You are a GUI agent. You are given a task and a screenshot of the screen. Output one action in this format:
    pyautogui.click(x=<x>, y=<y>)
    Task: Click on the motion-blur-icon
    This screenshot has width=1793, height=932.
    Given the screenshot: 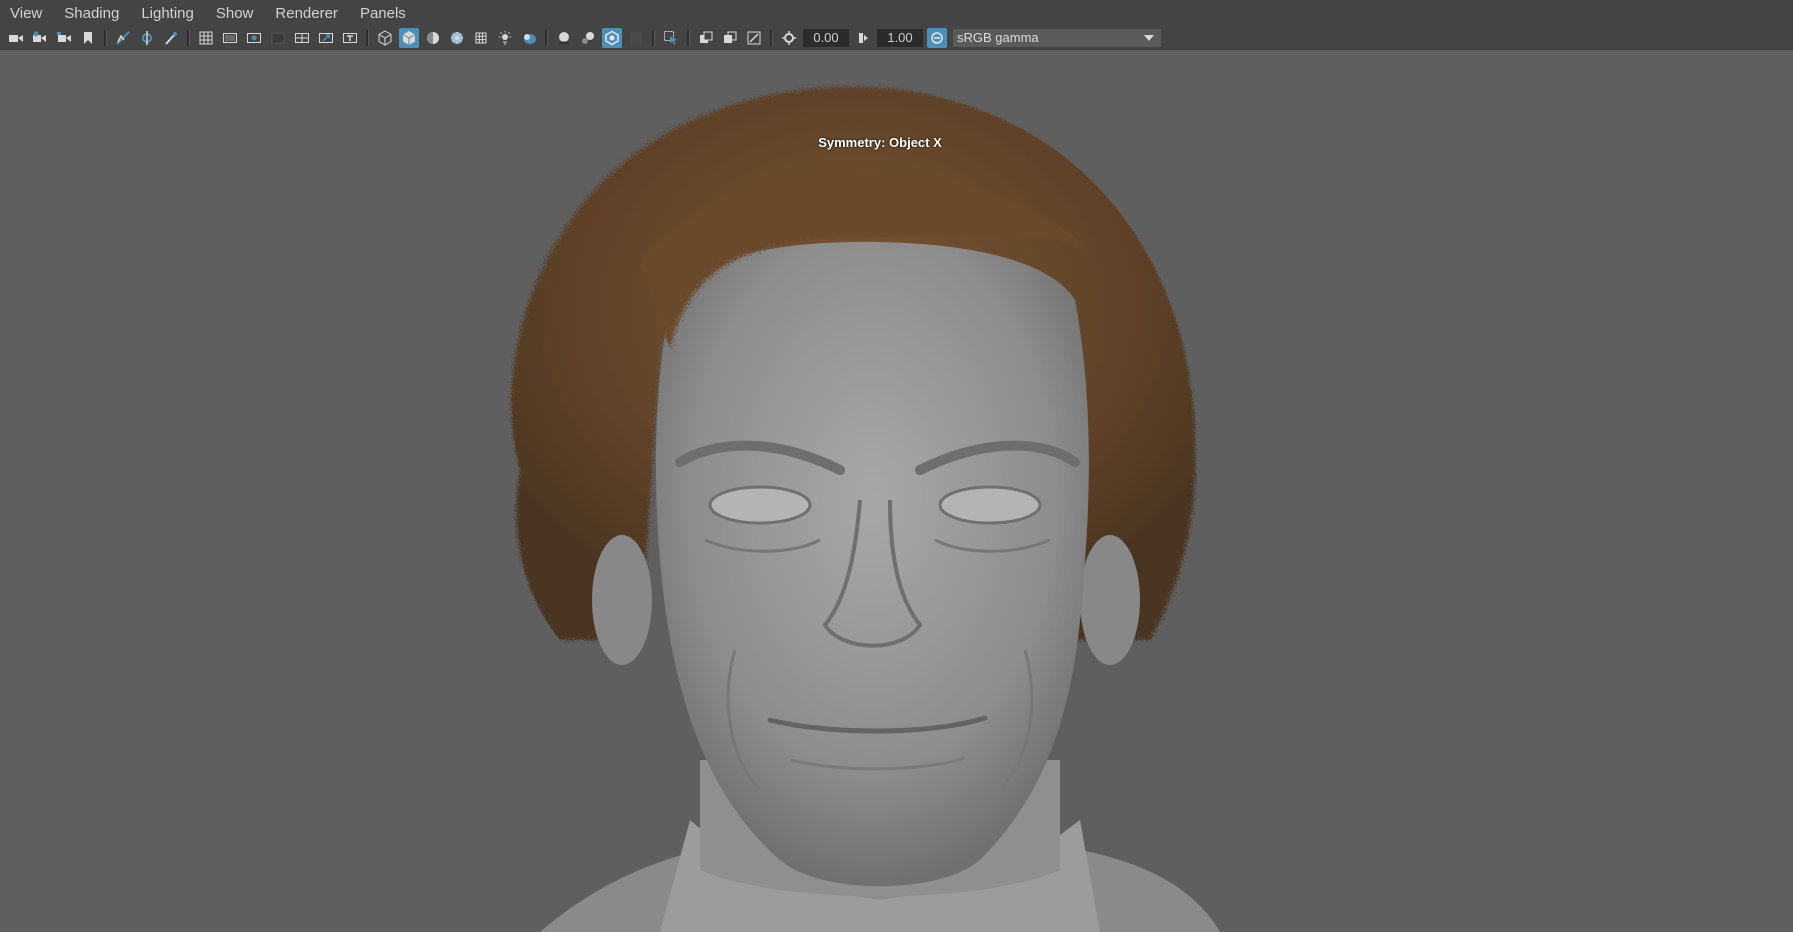 What is the action you would take?
    pyautogui.click(x=564, y=38)
    